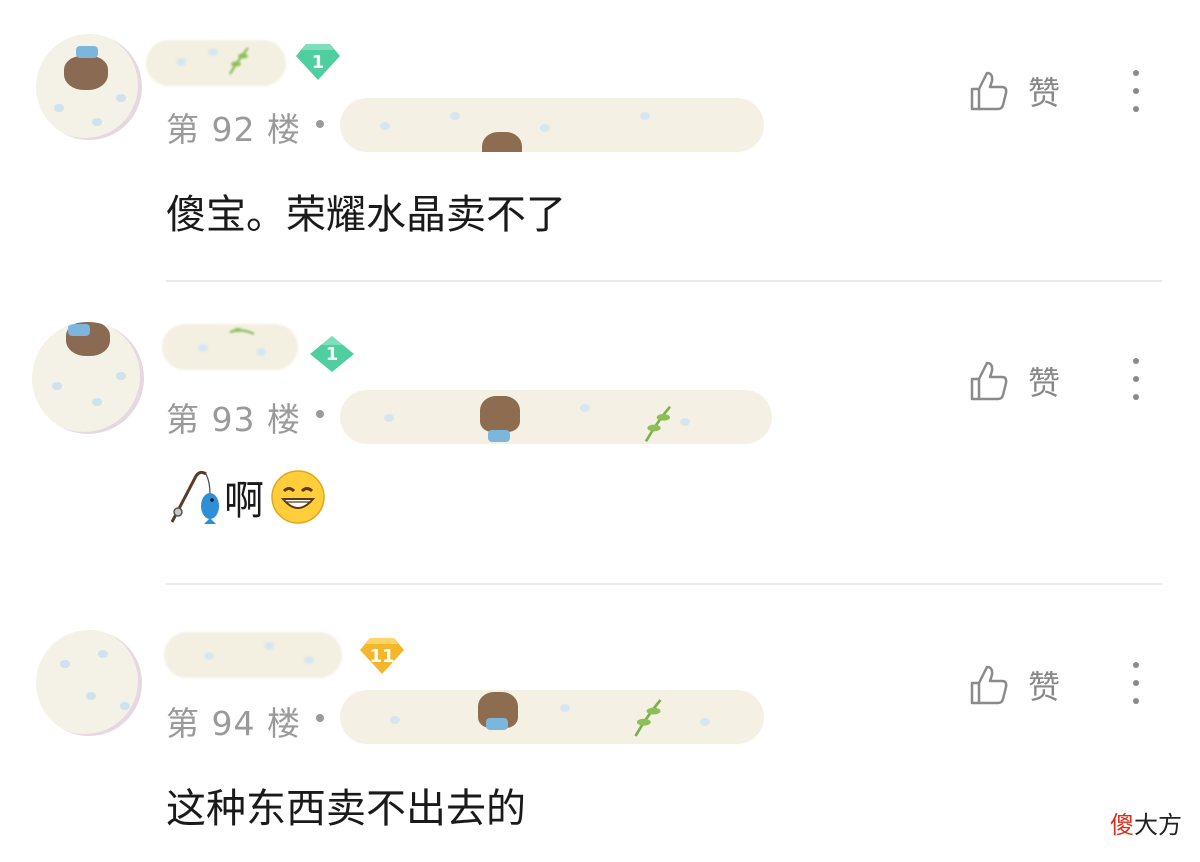  I want to click on level-badge: 11, so click(382, 656).